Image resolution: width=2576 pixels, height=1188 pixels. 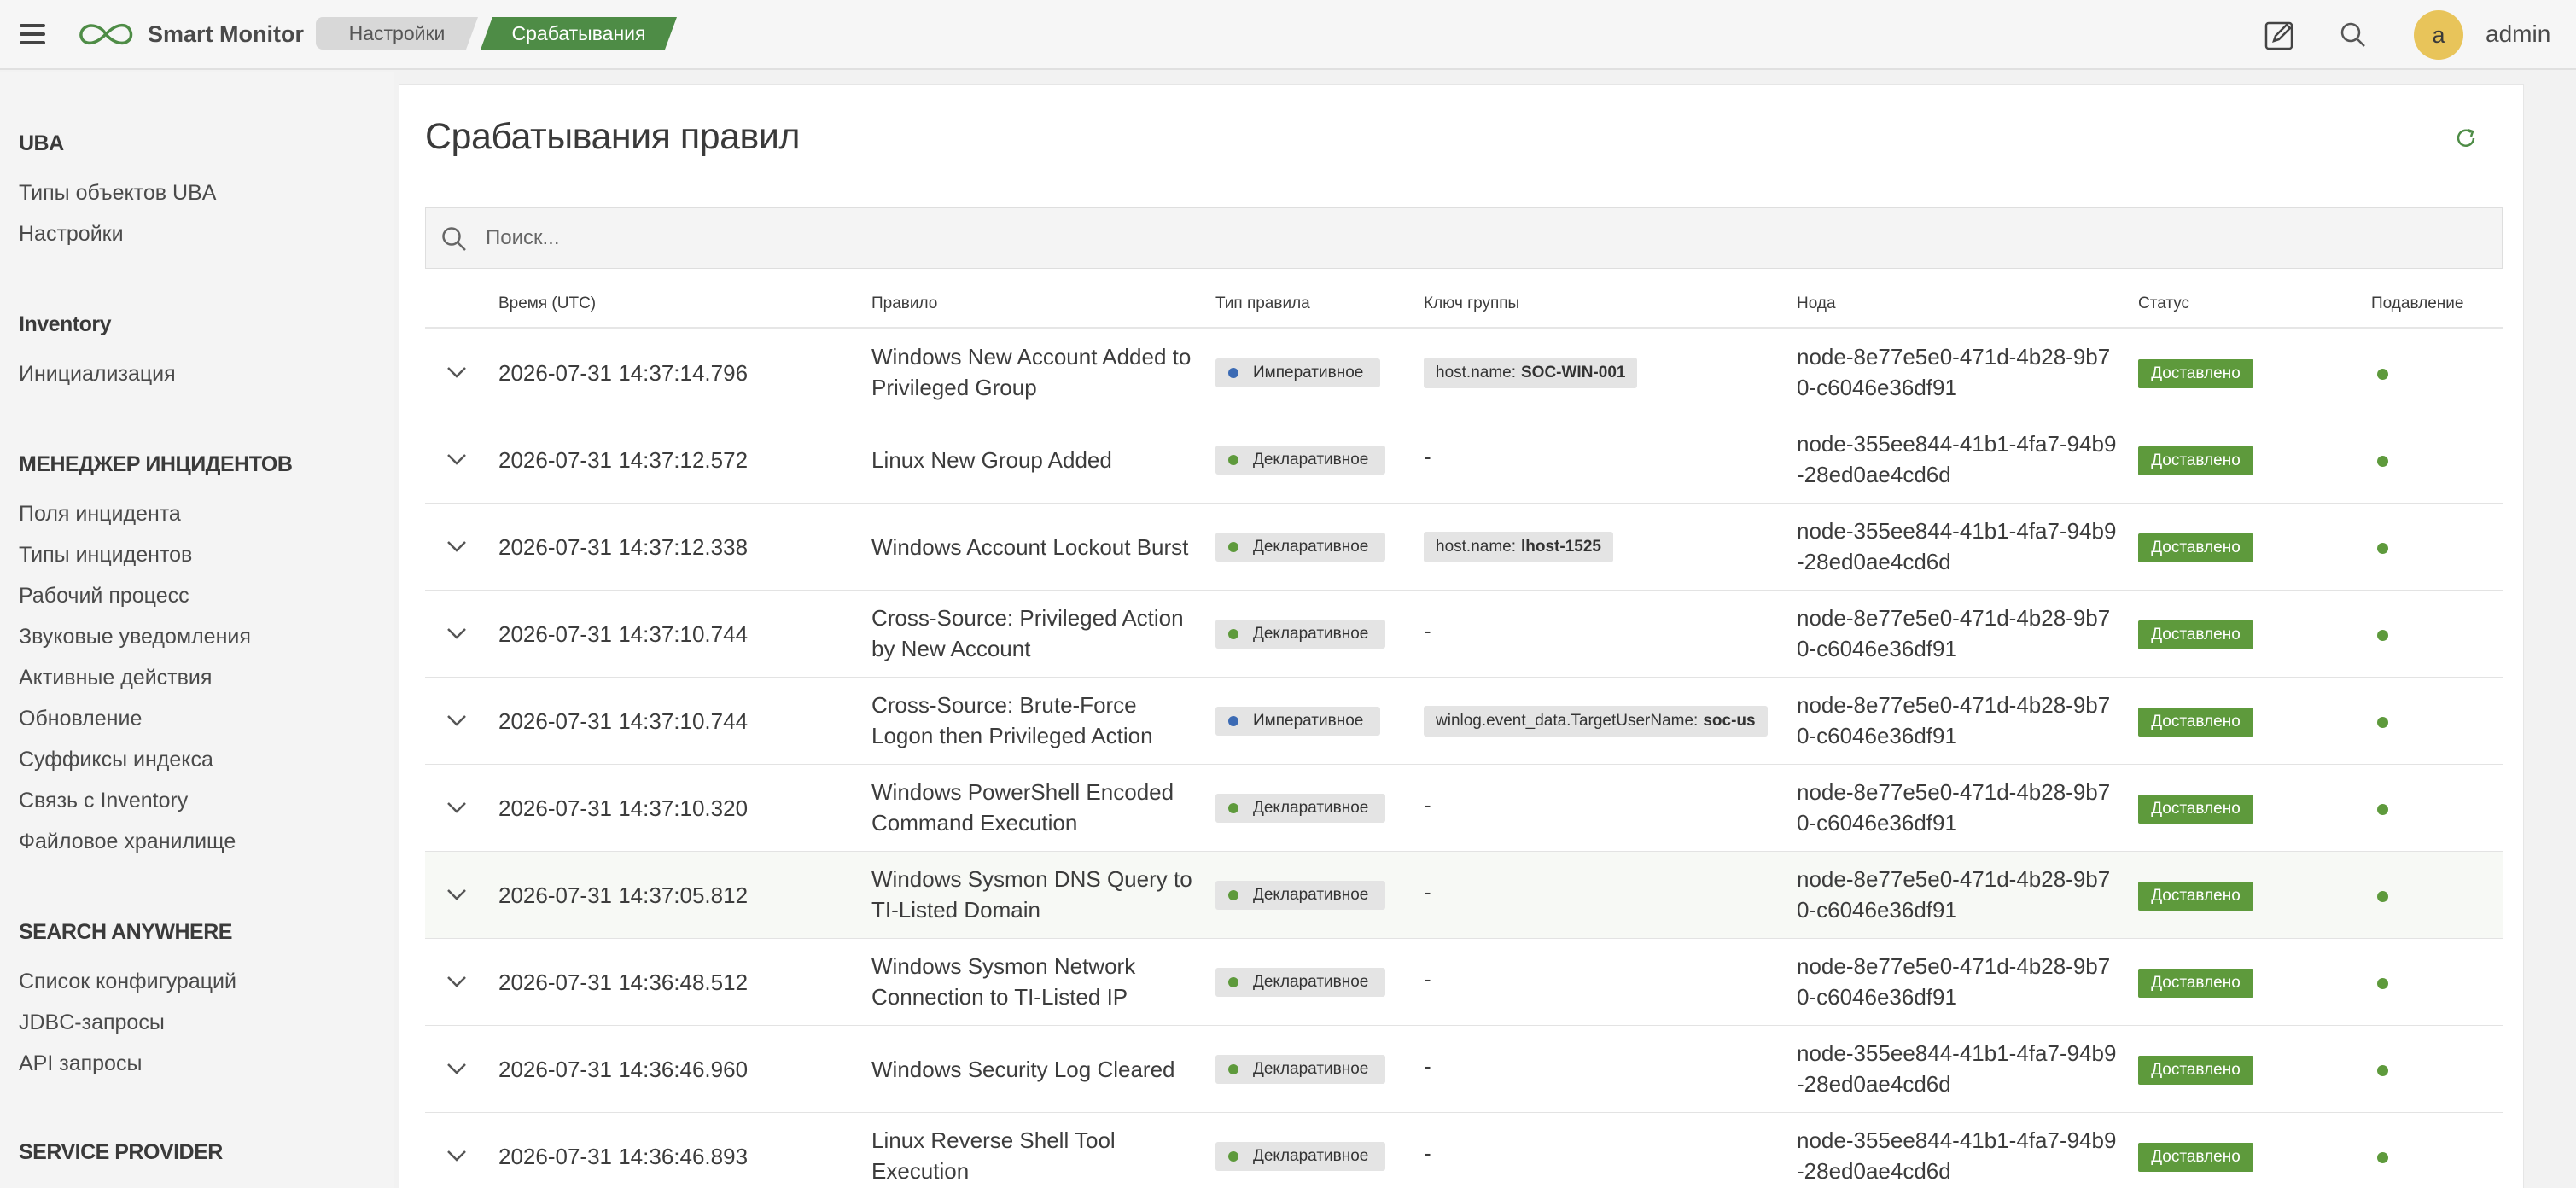 What do you see at coordinates (904, 303) in the screenshot?
I see `column-header-rule: Правило` at bounding box center [904, 303].